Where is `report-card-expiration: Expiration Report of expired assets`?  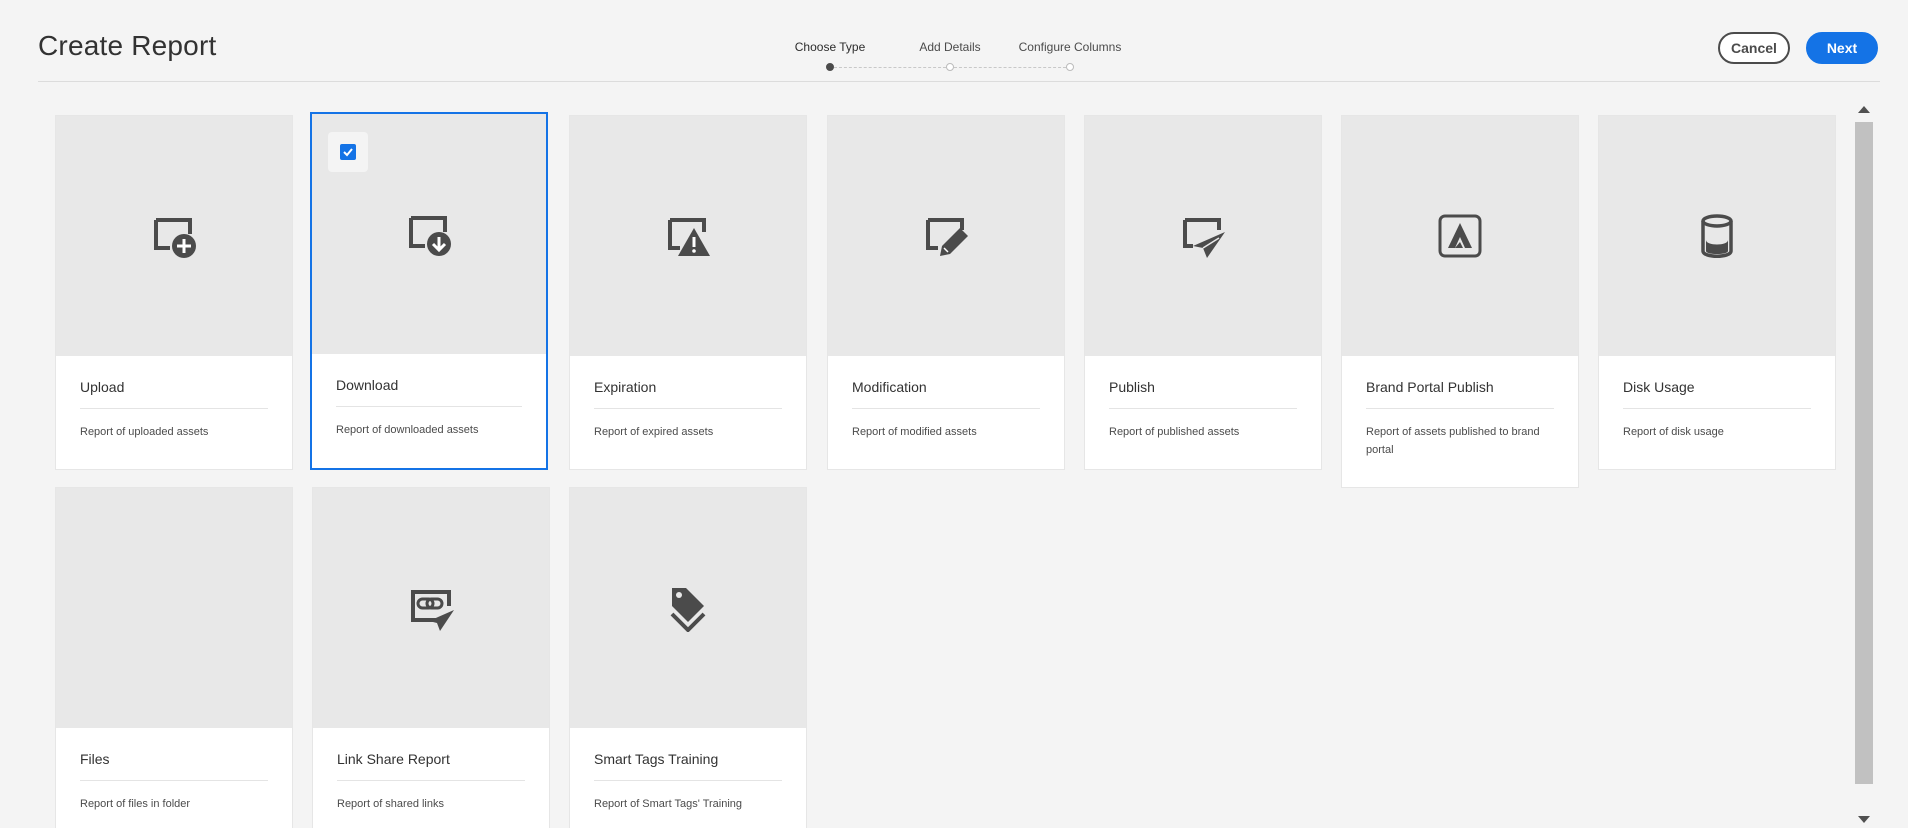 report-card-expiration: Expiration Report of expired assets is located at coordinates (688, 292).